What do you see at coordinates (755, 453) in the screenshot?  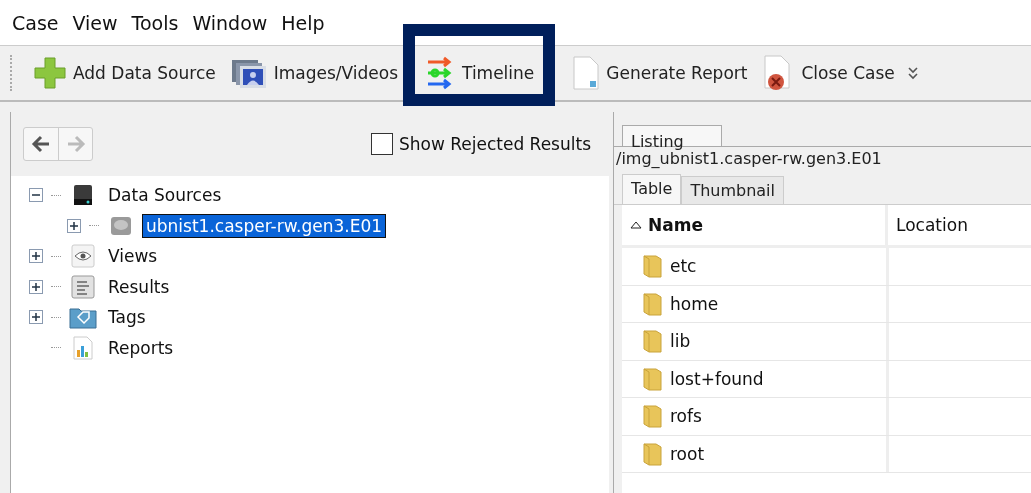 I see `table-cell: root` at bounding box center [755, 453].